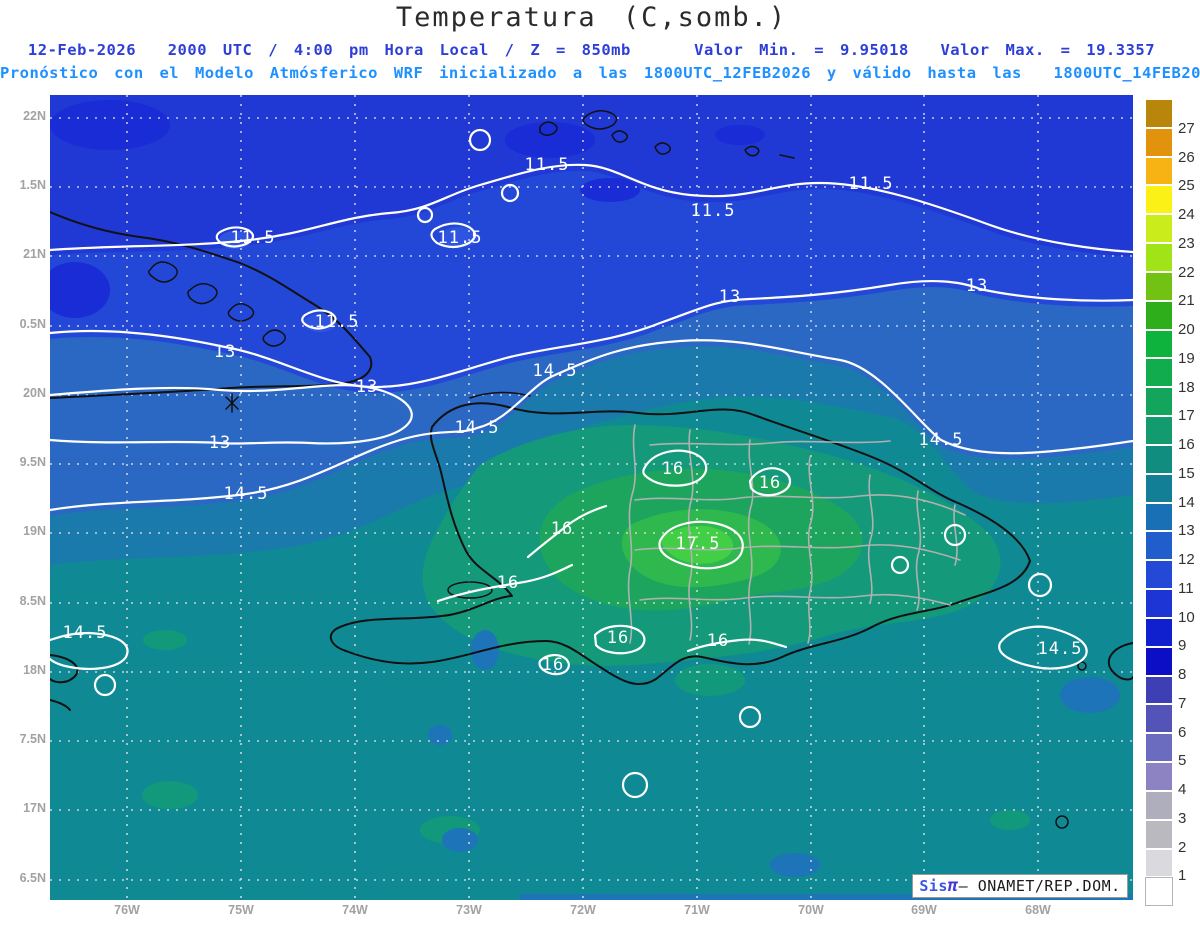 This screenshot has height=927, width=1200. Describe the element at coordinates (469, 910) in the screenshot. I see `lon-tick-label: 73W` at that location.